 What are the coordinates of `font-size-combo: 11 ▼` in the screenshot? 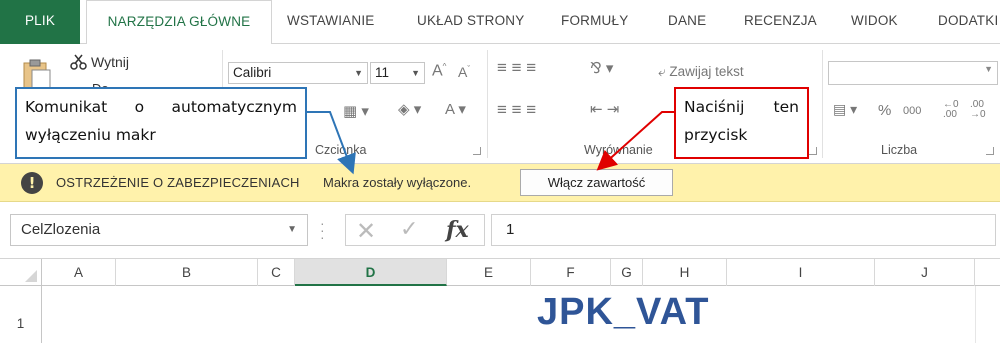 It's located at (397, 73).